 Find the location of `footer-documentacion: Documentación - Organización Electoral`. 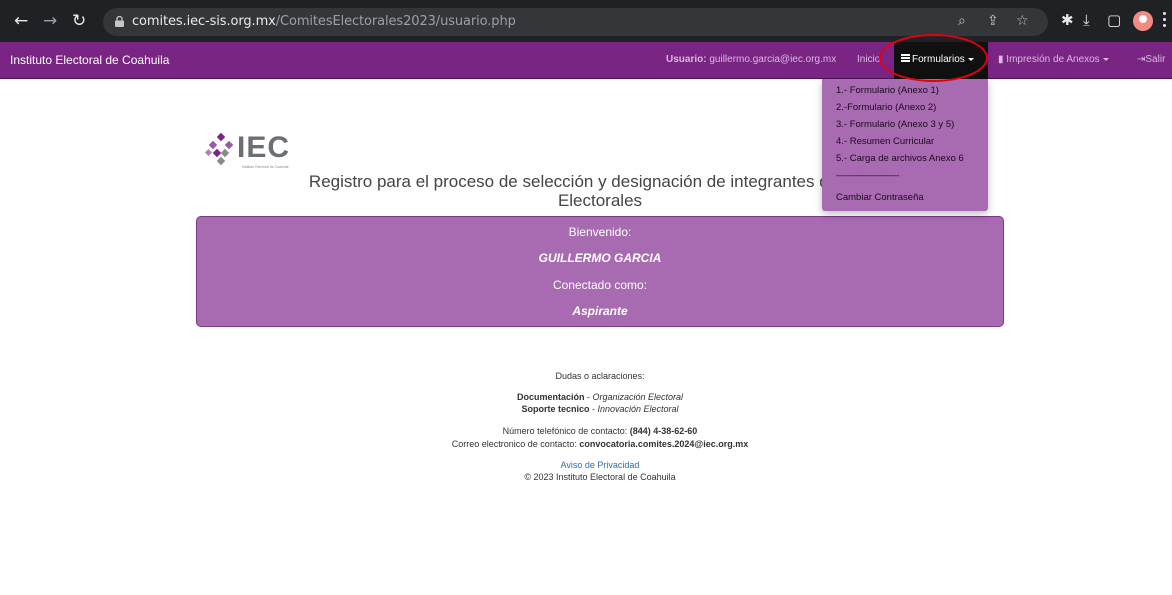

footer-documentacion: Documentación - Organización Electoral is located at coordinates (600, 397).